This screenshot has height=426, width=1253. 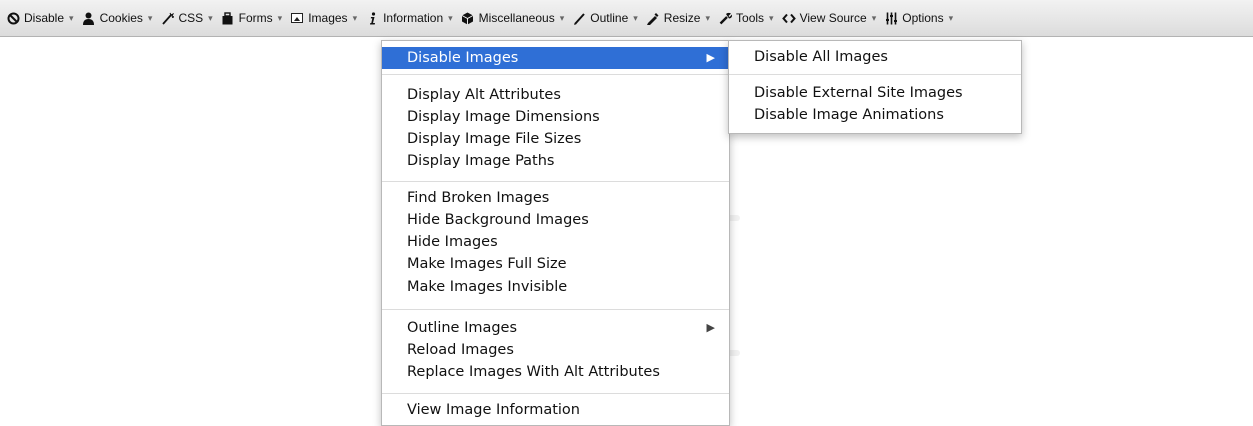 What do you see at coordinates (255, 18) in the screenshot?
I see `toolbar-forms-label: Forms` at bounding box center [255, 18].